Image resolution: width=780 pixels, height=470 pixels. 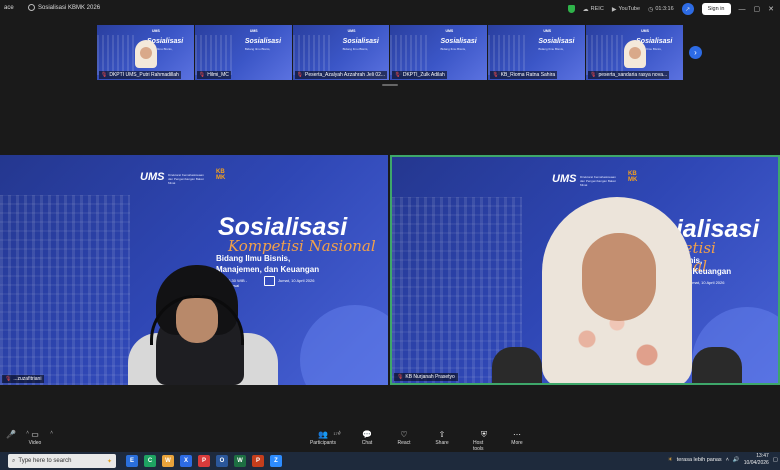 What do you see at coordinates (132, 461) in the screenshot?
I see `taskbar-app-icon: E` at bounding box center [132, 461].